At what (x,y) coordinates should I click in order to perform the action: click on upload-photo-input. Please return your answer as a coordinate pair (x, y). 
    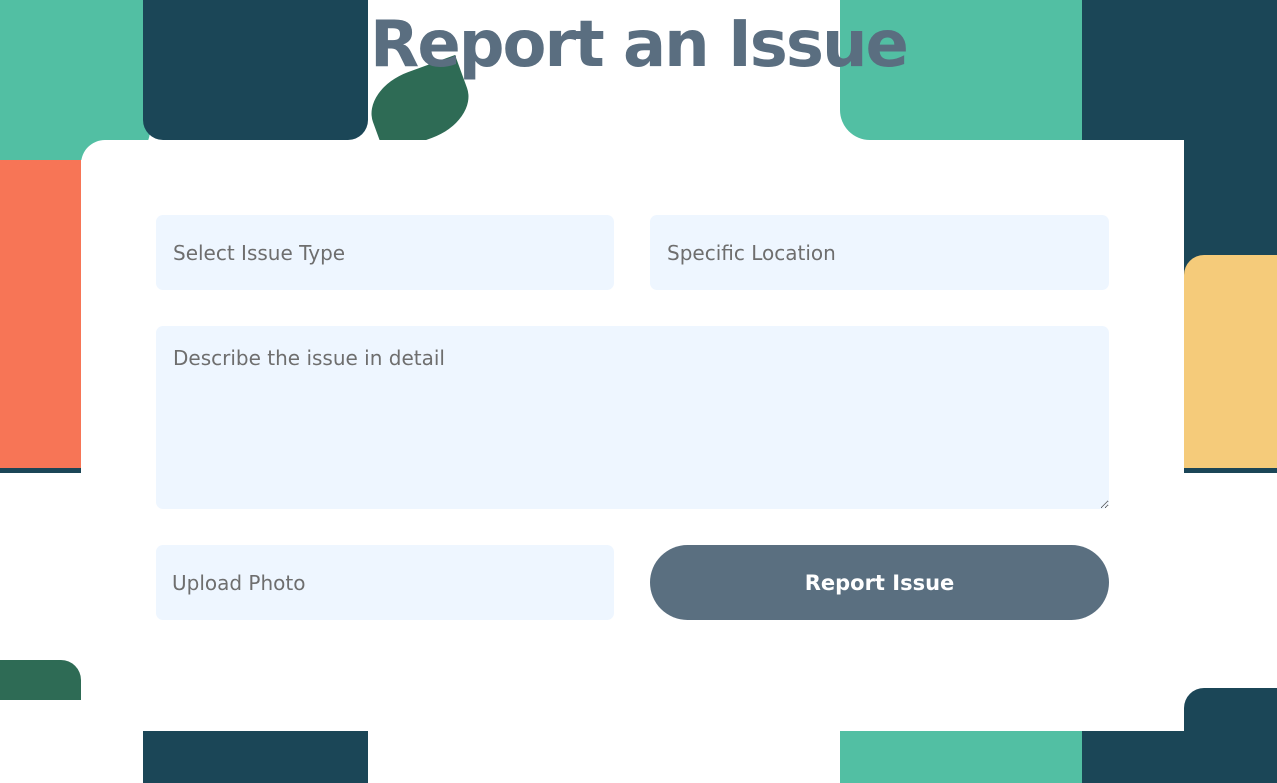
    Looking at the image, I should click on (385, 582).